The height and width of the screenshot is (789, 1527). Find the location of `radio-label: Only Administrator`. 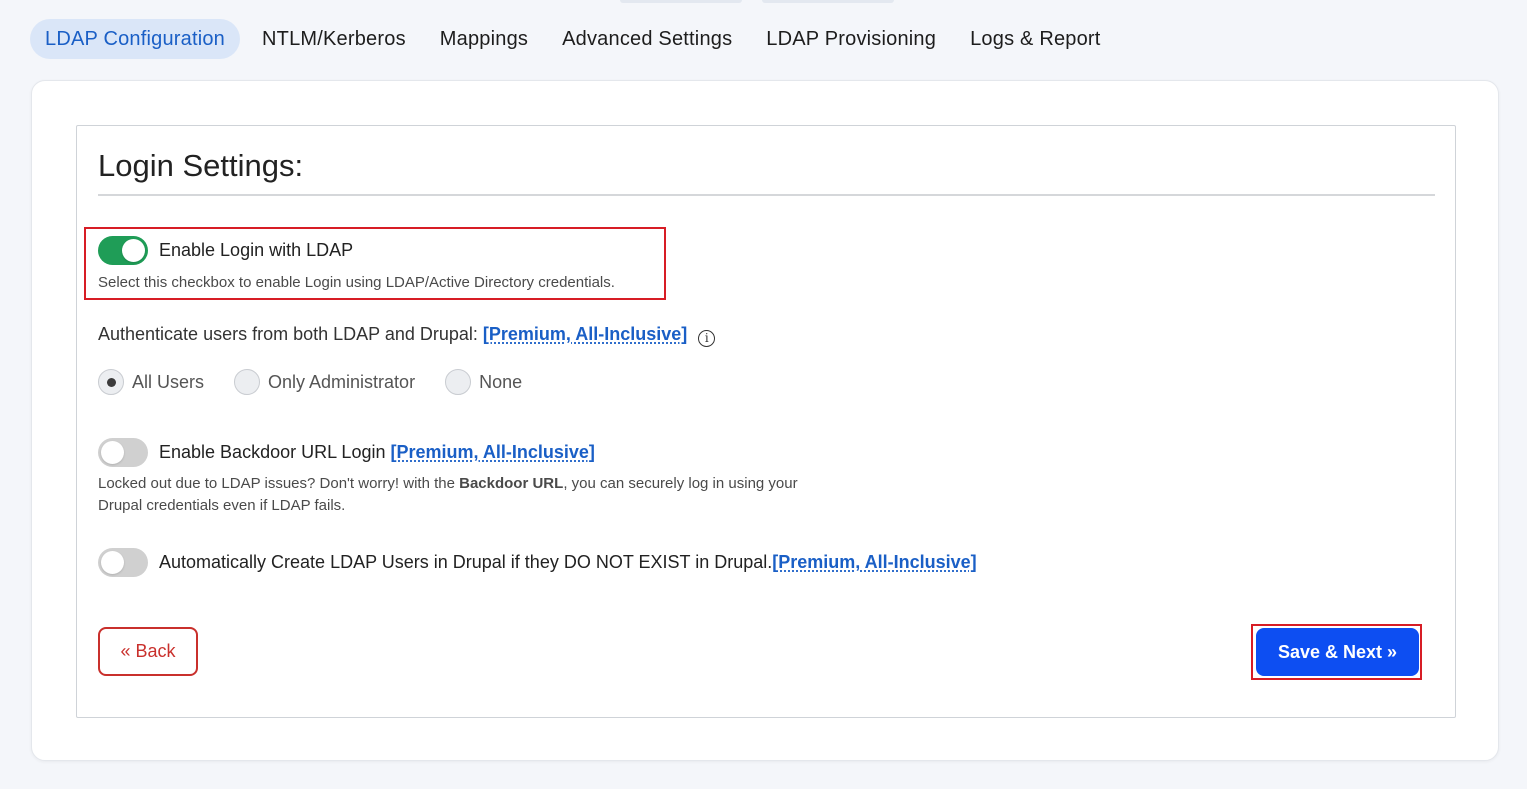

radio-label: Only Administrator is located at coordinates (342, 381).